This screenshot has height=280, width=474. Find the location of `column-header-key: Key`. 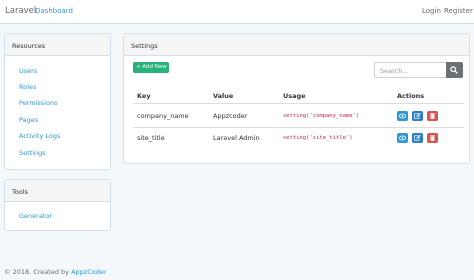

column-header-key: Key is located at coordinates (144, 96).